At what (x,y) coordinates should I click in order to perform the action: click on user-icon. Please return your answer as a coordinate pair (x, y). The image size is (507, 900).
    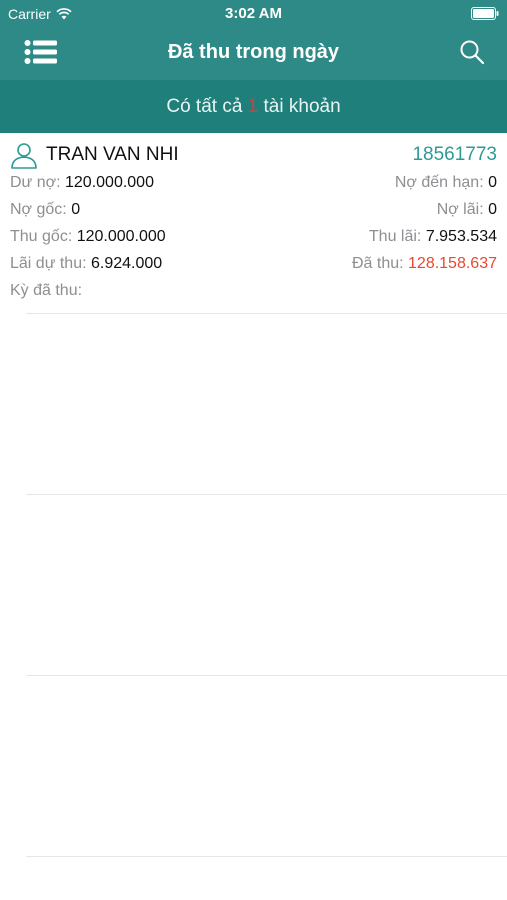
    Looking at the image, I should click on (24, 156).